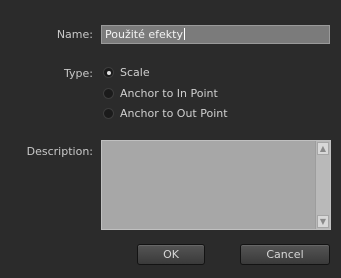 The width and height of the screenshot is (341, 278). I want to click on name-field: Použité efekty, so click(215, 34).